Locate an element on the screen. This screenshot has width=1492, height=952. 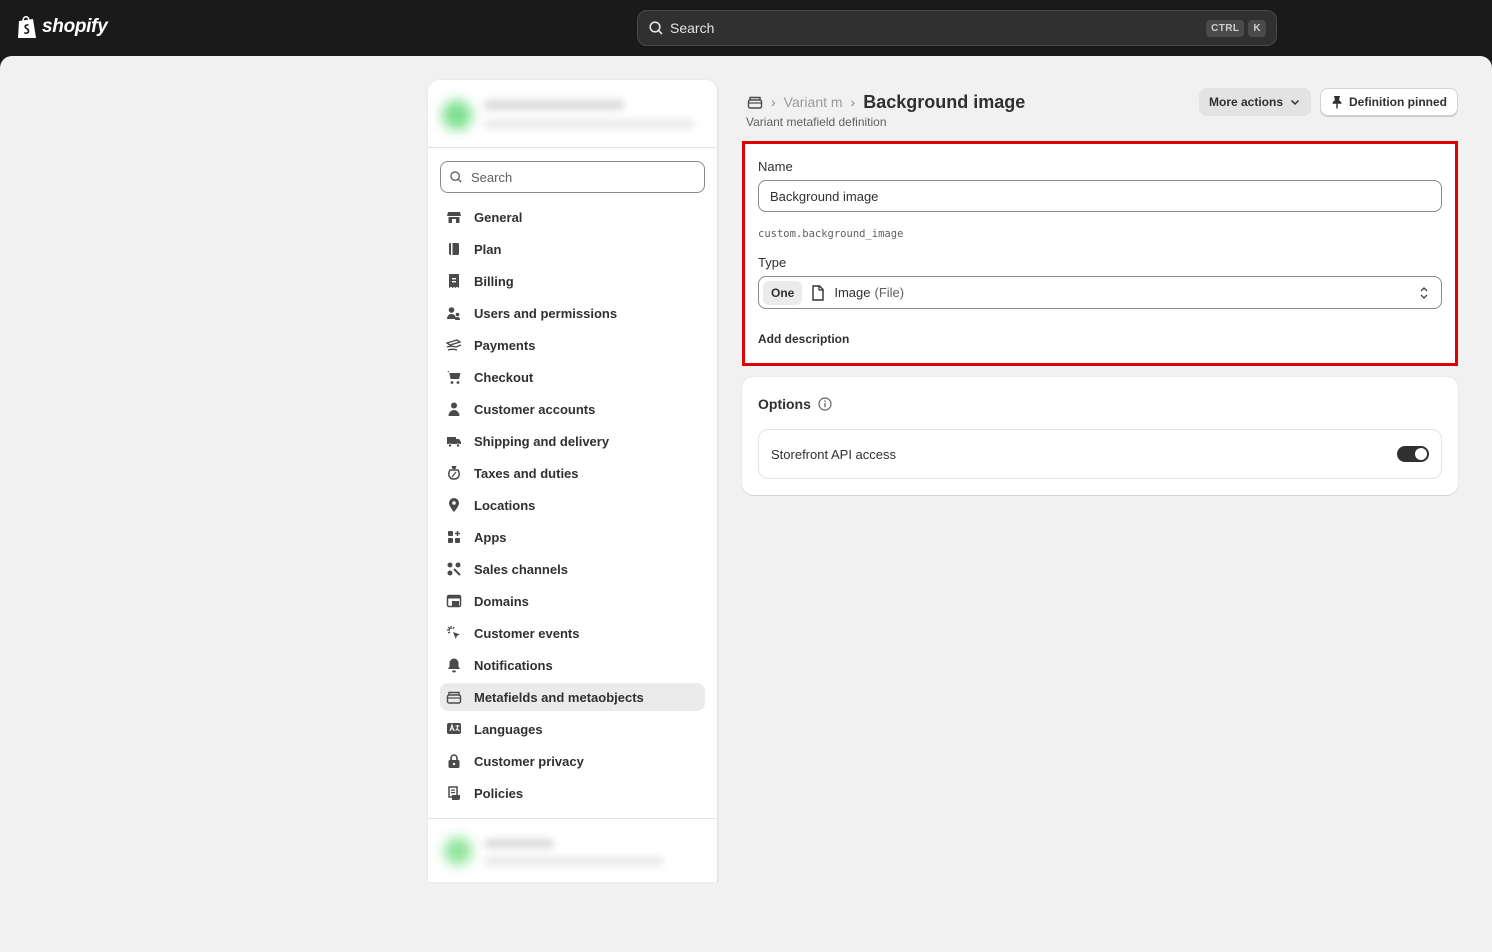
bell-icon is located at coordinates (454, 665).